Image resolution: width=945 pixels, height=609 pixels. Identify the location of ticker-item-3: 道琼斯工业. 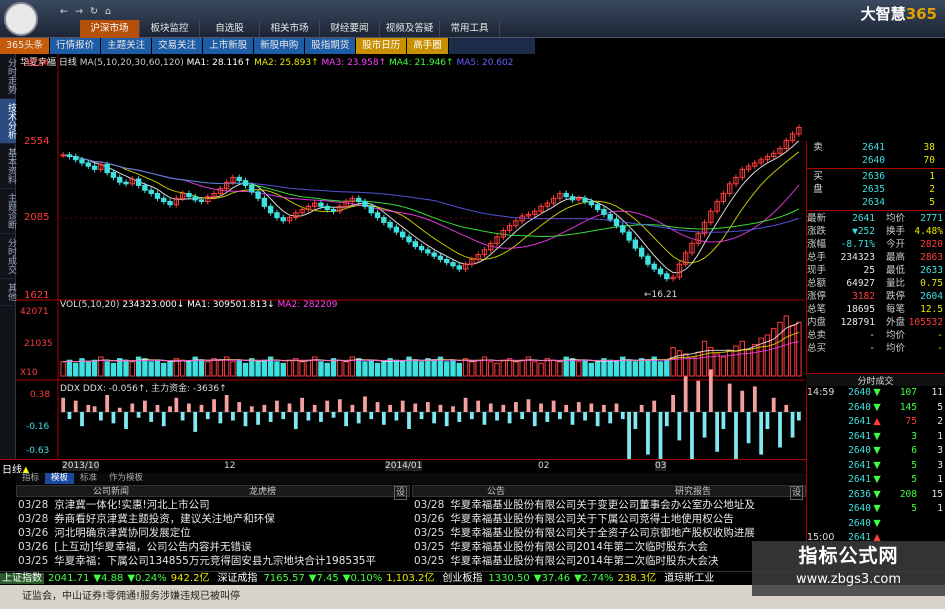
(697, 578).